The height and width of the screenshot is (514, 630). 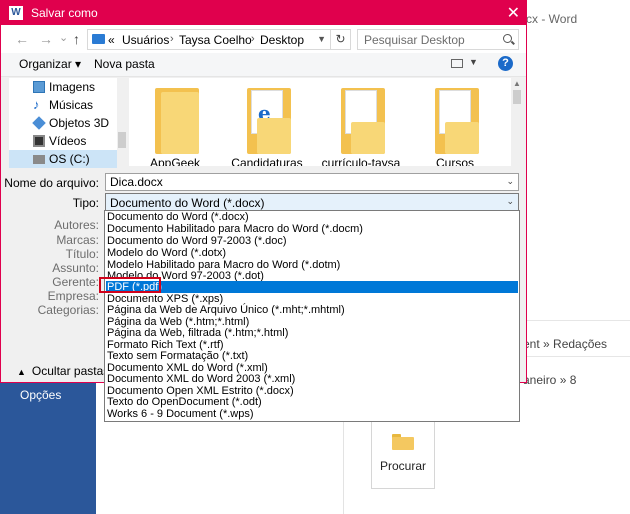 What do you see at coordinates (63, 37) in the screenshot?
I see `recent-locations-dropdown-icon: ⌄` at bounding box center [63, 37].